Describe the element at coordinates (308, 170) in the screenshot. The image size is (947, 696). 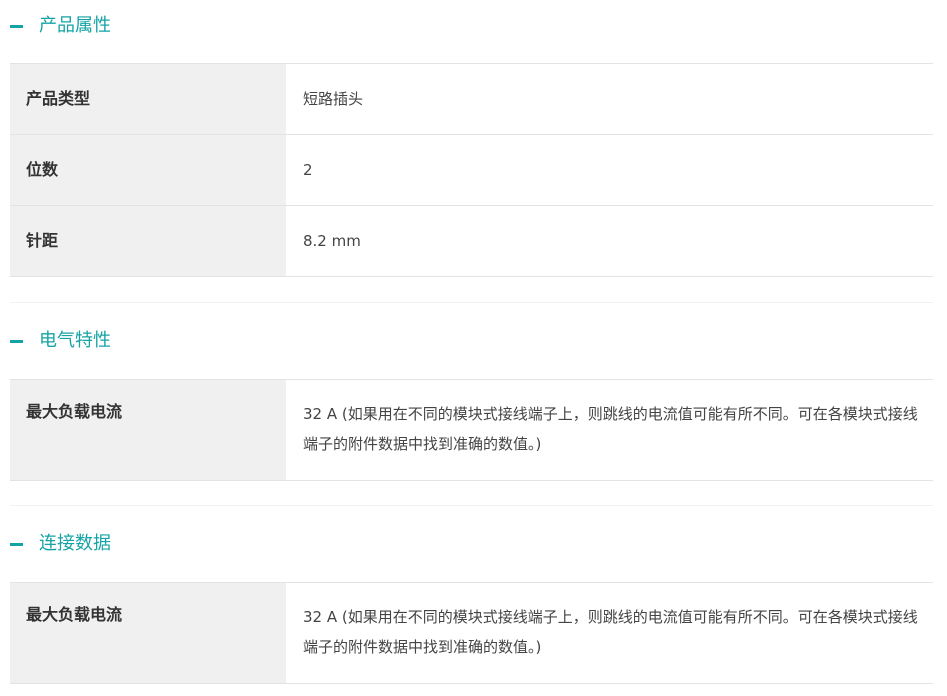
I see `spec-value: 2` at that location.